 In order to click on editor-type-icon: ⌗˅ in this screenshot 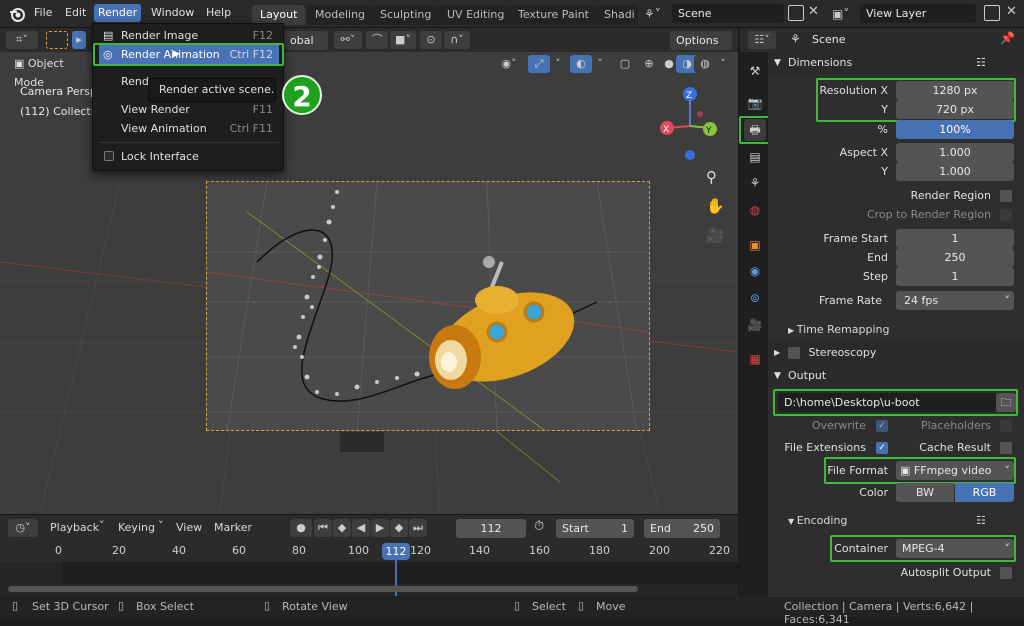, I will do `click(22, 40)`.